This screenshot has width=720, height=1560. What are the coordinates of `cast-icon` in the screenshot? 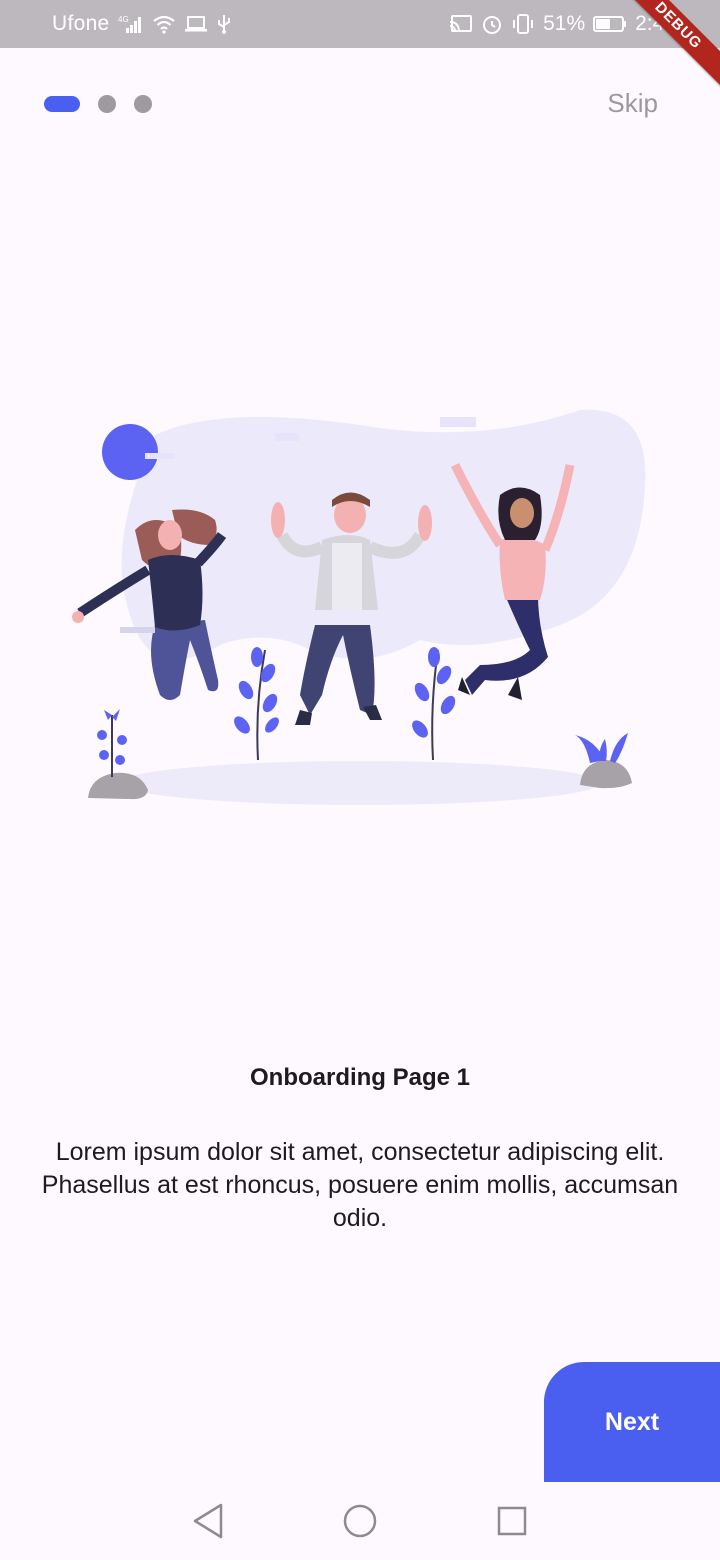 It's located at (461, 24).